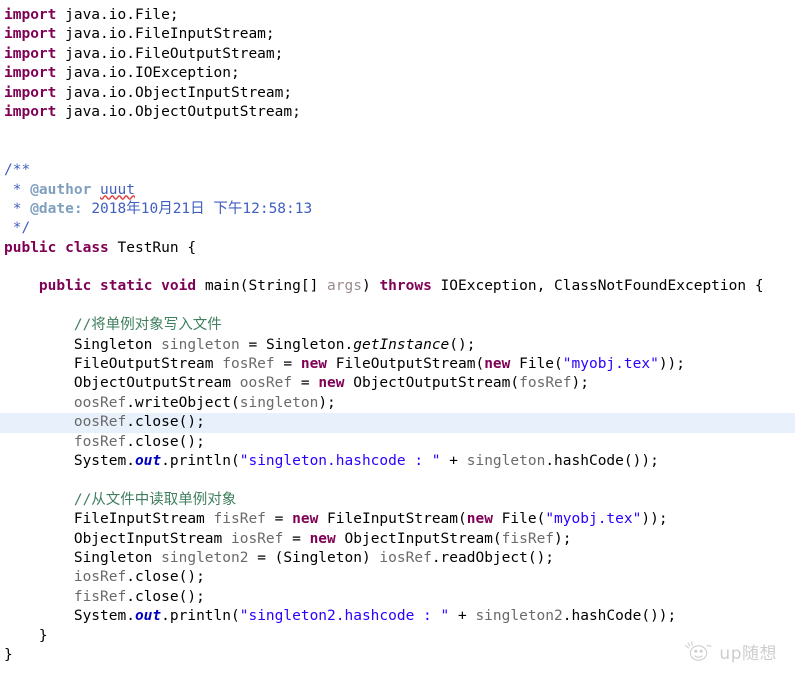  What do you see at coordinates (340, 460) in the screenshot?
I see `string-literal-hashcode-label: "singleton.hashcode : "` at bounding box center [340, 460].